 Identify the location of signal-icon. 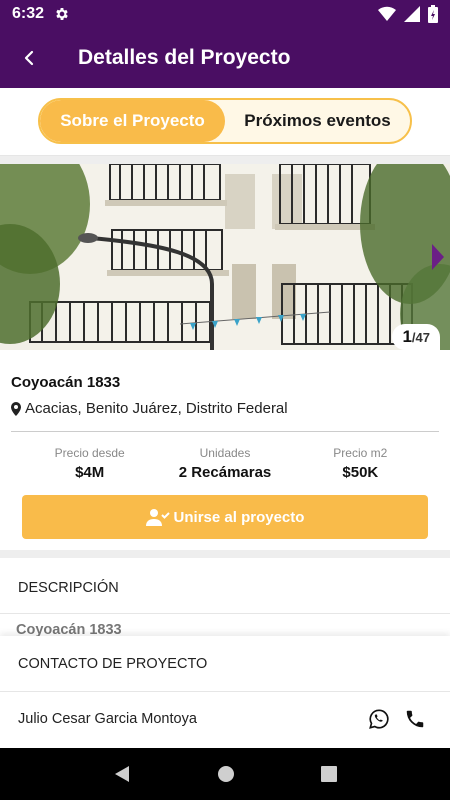
(412, 14).